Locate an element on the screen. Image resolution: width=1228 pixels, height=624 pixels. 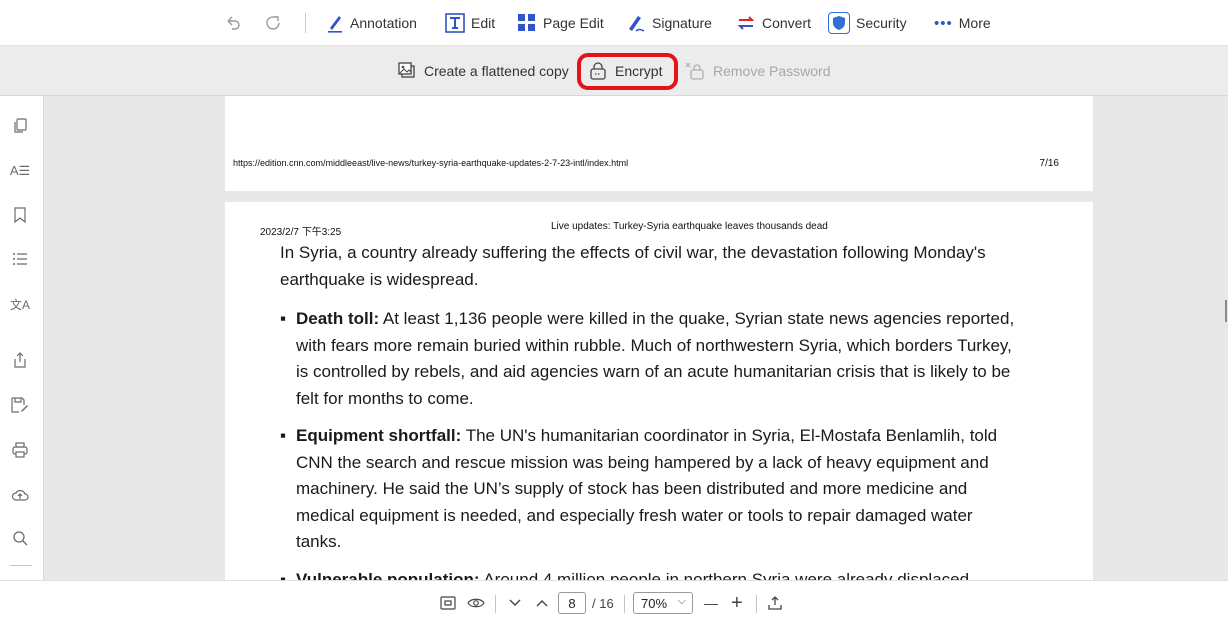
more-label: More is located at coordinates (974, 23).